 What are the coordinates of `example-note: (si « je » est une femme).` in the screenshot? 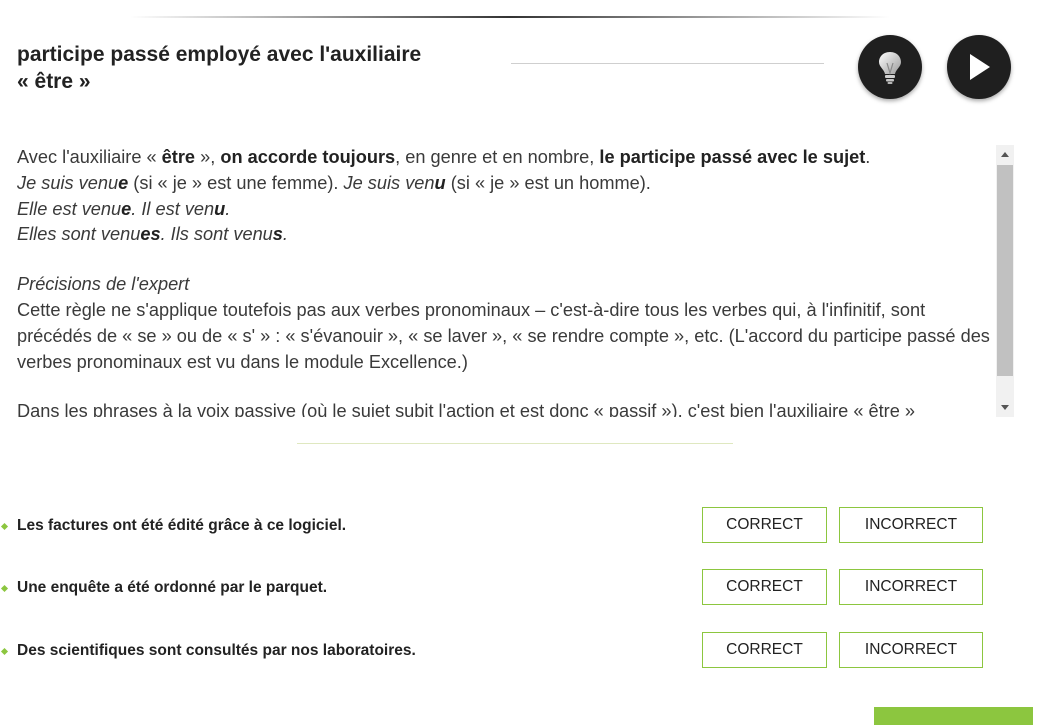 It's located at (236, 182).